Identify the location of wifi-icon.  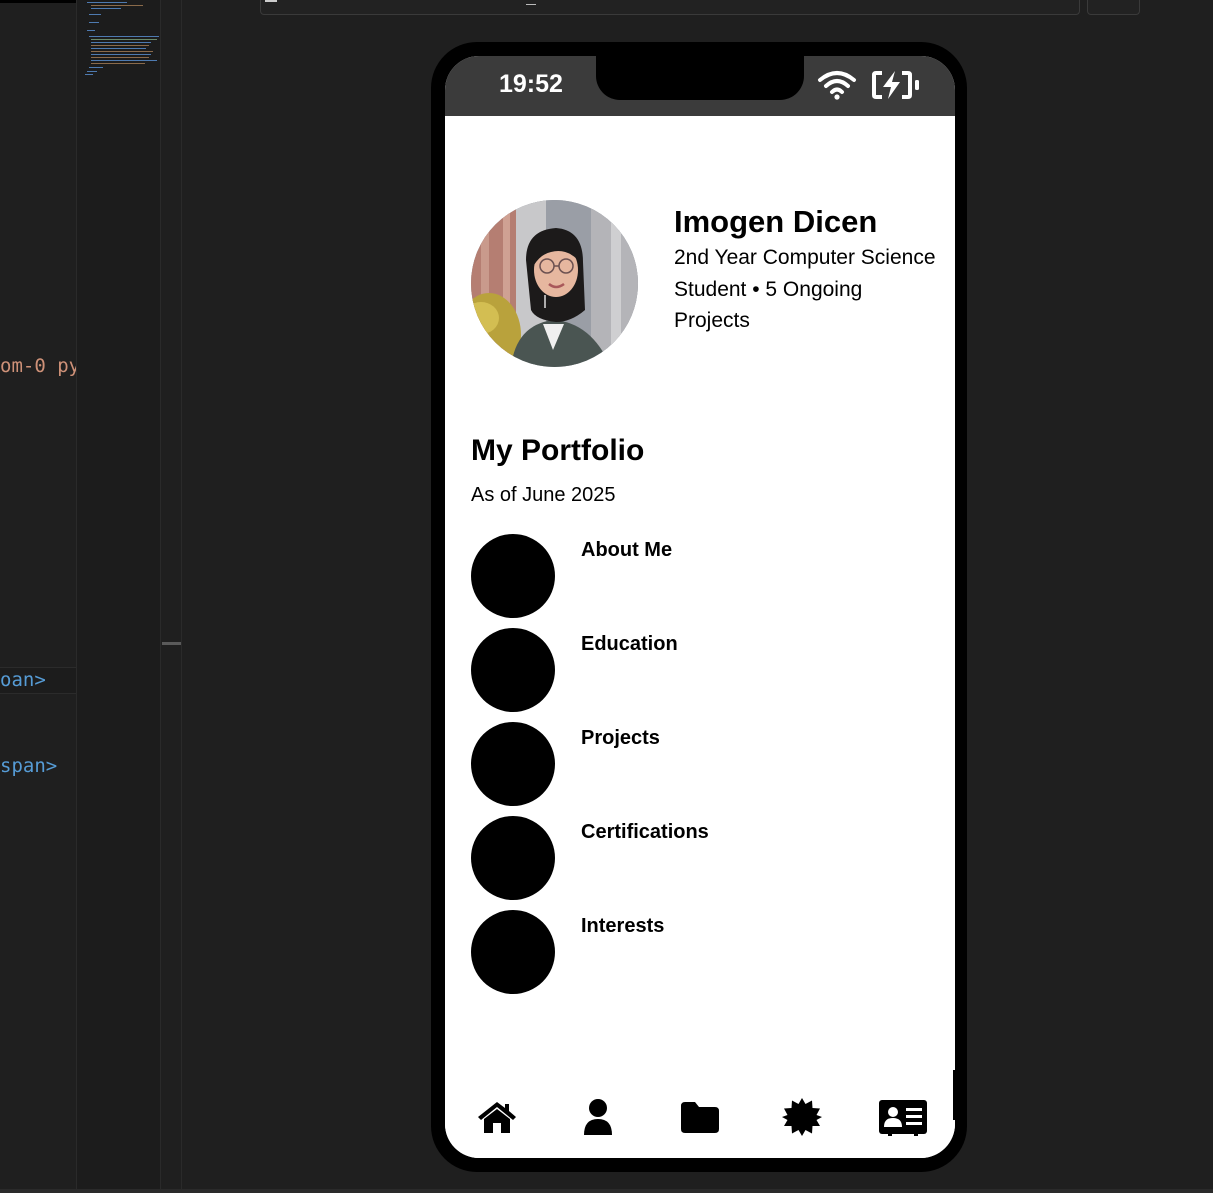
(837, 85).